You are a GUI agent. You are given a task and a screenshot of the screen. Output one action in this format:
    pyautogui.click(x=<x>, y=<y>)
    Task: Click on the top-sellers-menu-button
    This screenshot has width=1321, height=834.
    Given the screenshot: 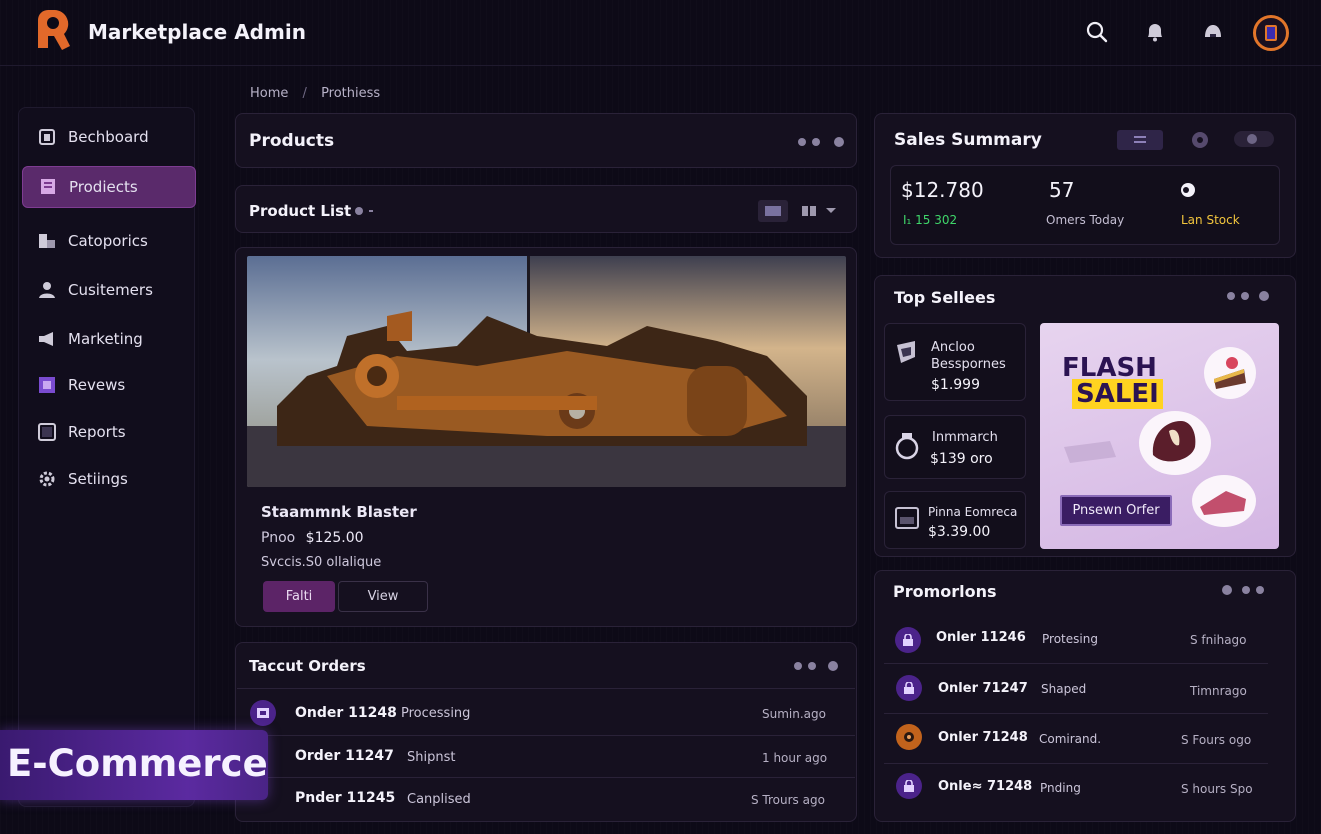 What is the action you would take?
    pyautogui.click(x=1248, y=296)
    